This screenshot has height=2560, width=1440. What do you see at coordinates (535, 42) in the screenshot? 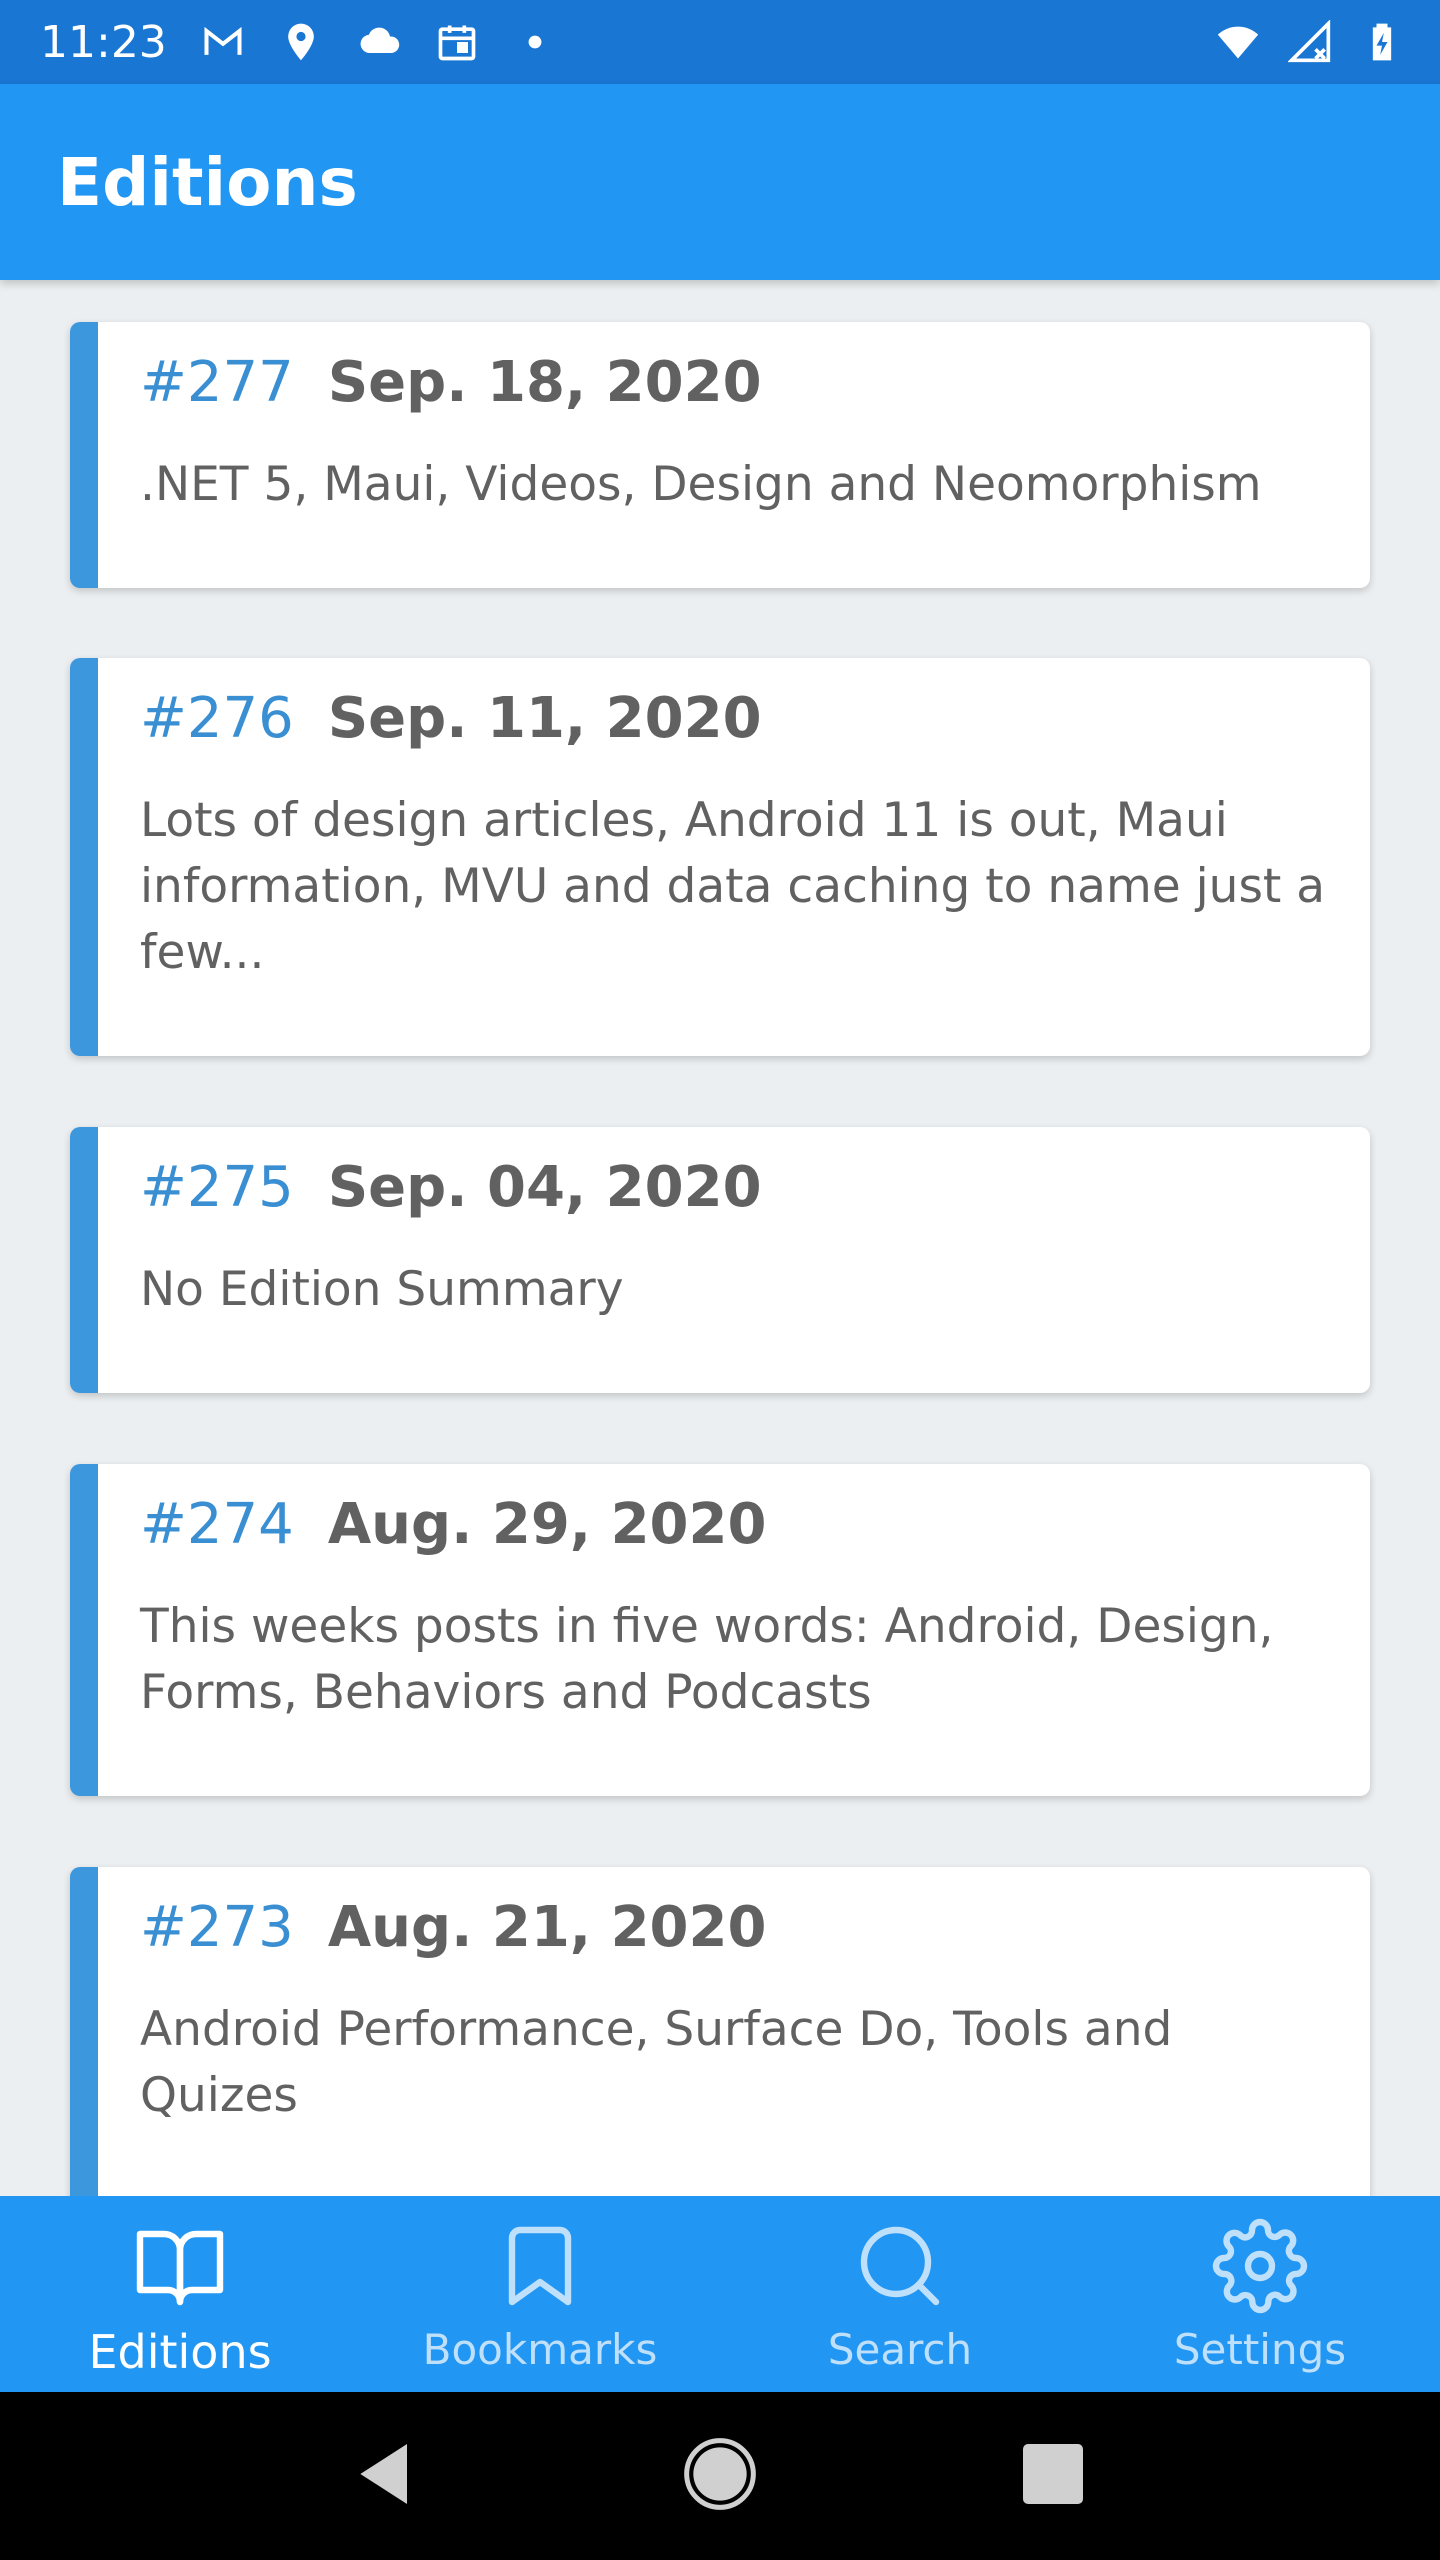
I see `dot-icon` at bounding box center [535, 42].